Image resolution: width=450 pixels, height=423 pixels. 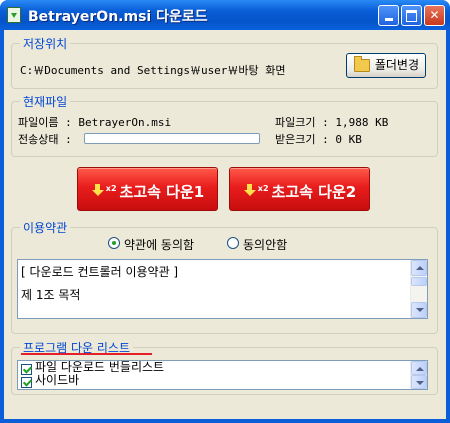 I want to click on terms-line-1: [ 다운로드 컨트롤러 이용약관 ], so click(x=100, y=272).